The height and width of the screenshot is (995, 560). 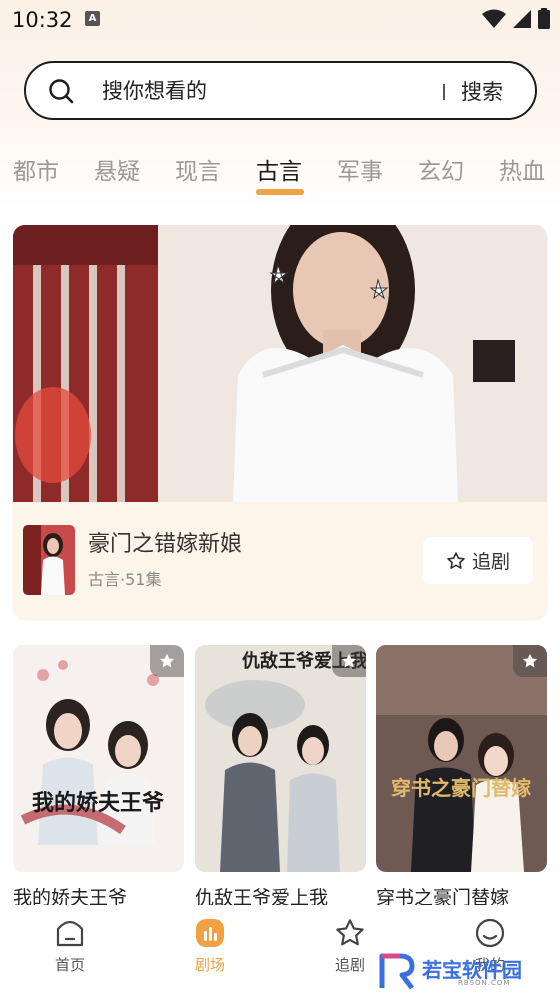 I want to click on battery-icon, so click(x=544, y=18).